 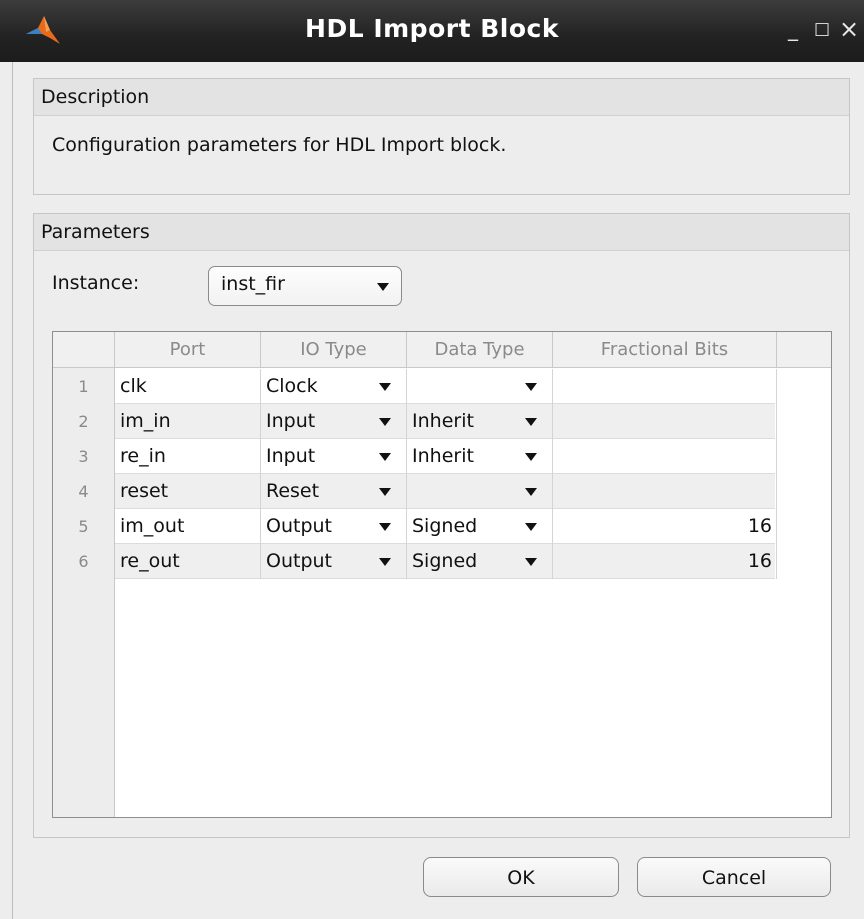 What do you see at coordinates (804, 350) in the screenshot?
I see `filler-header` at bounding box center [804, 350].